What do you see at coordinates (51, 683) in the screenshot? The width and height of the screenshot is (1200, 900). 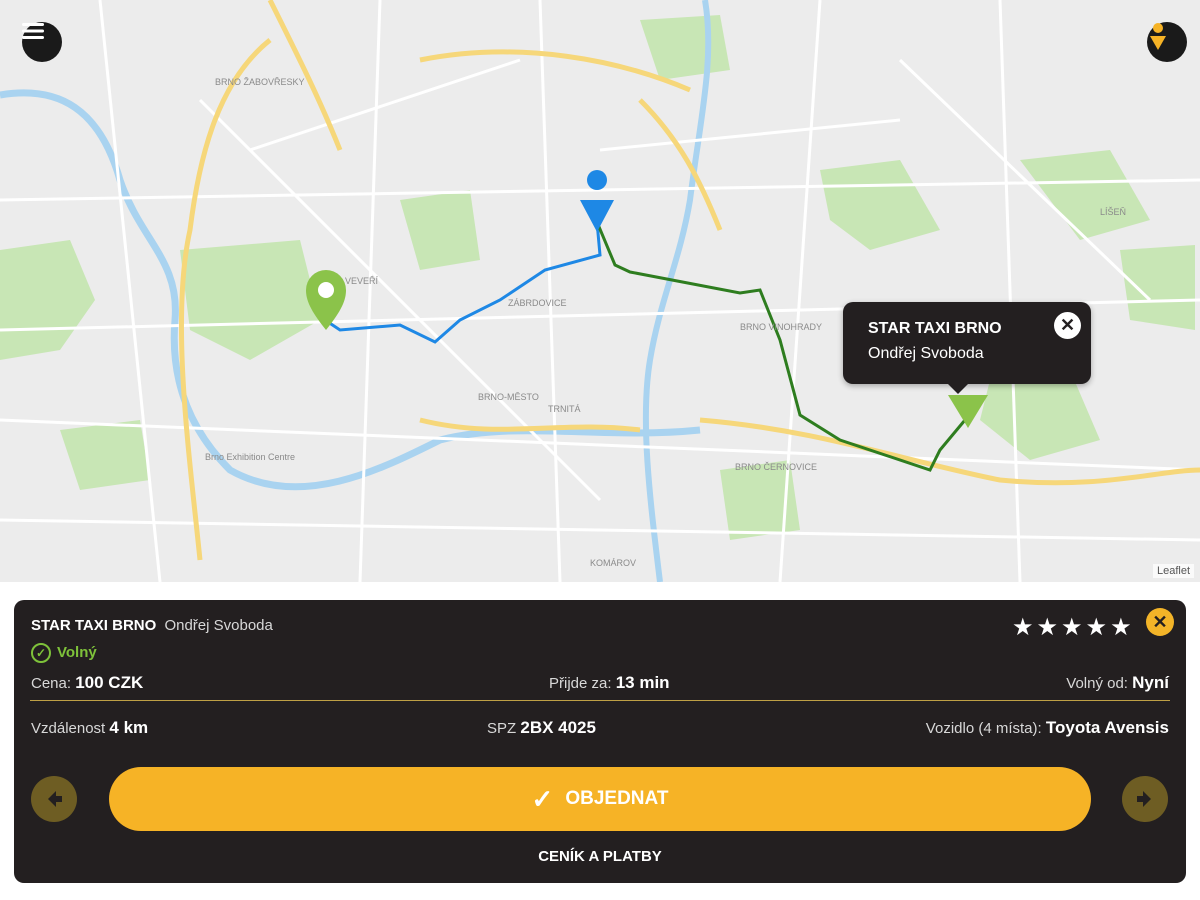 I see `price-label: Cena:` at bounding box center [51, 683].